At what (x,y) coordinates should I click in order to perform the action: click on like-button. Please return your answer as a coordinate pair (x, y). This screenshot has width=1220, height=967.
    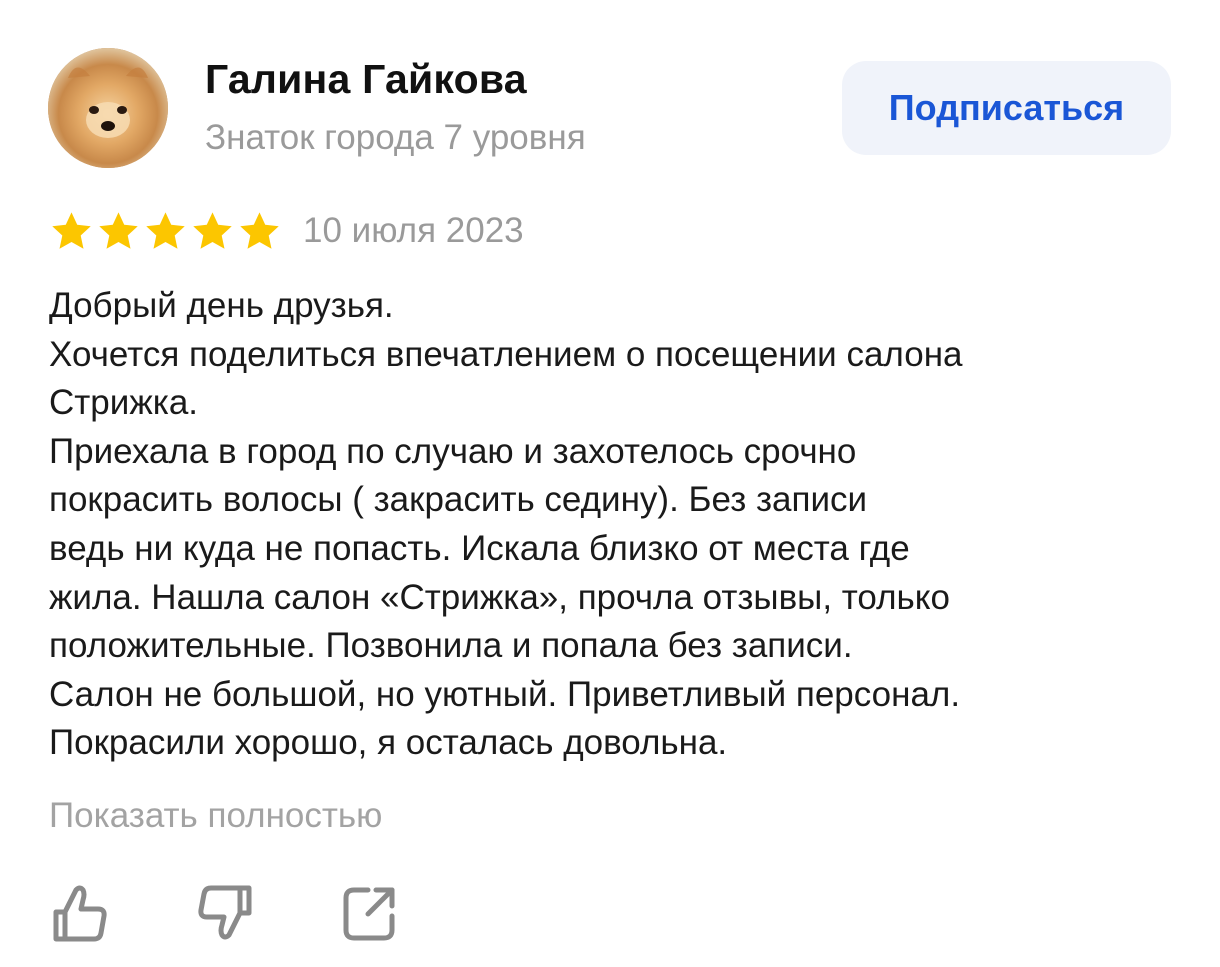
    Looking at the image, I should click on (80, 913).